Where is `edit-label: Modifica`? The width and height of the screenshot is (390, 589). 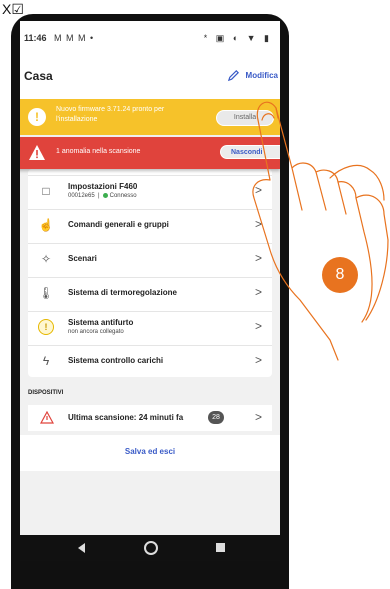 edit-label: Modifica is located at coordinates (261, 75).